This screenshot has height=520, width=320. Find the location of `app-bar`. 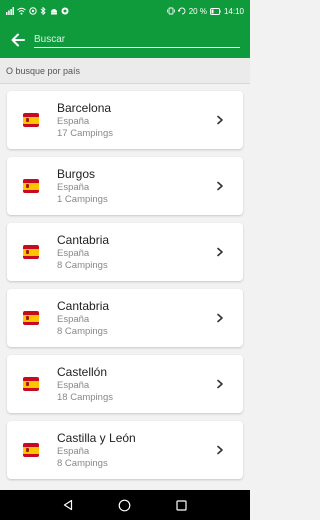

app-bar is located at coordinates (125, 40).